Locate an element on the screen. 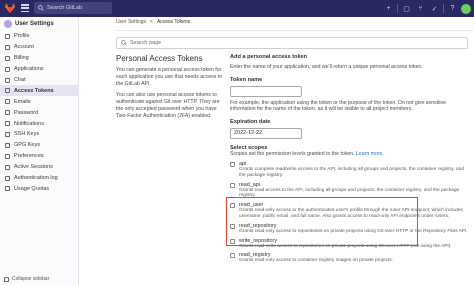 This screenshot has height=285, width=474. help-icon: ? is located at coordinates (452, 8).